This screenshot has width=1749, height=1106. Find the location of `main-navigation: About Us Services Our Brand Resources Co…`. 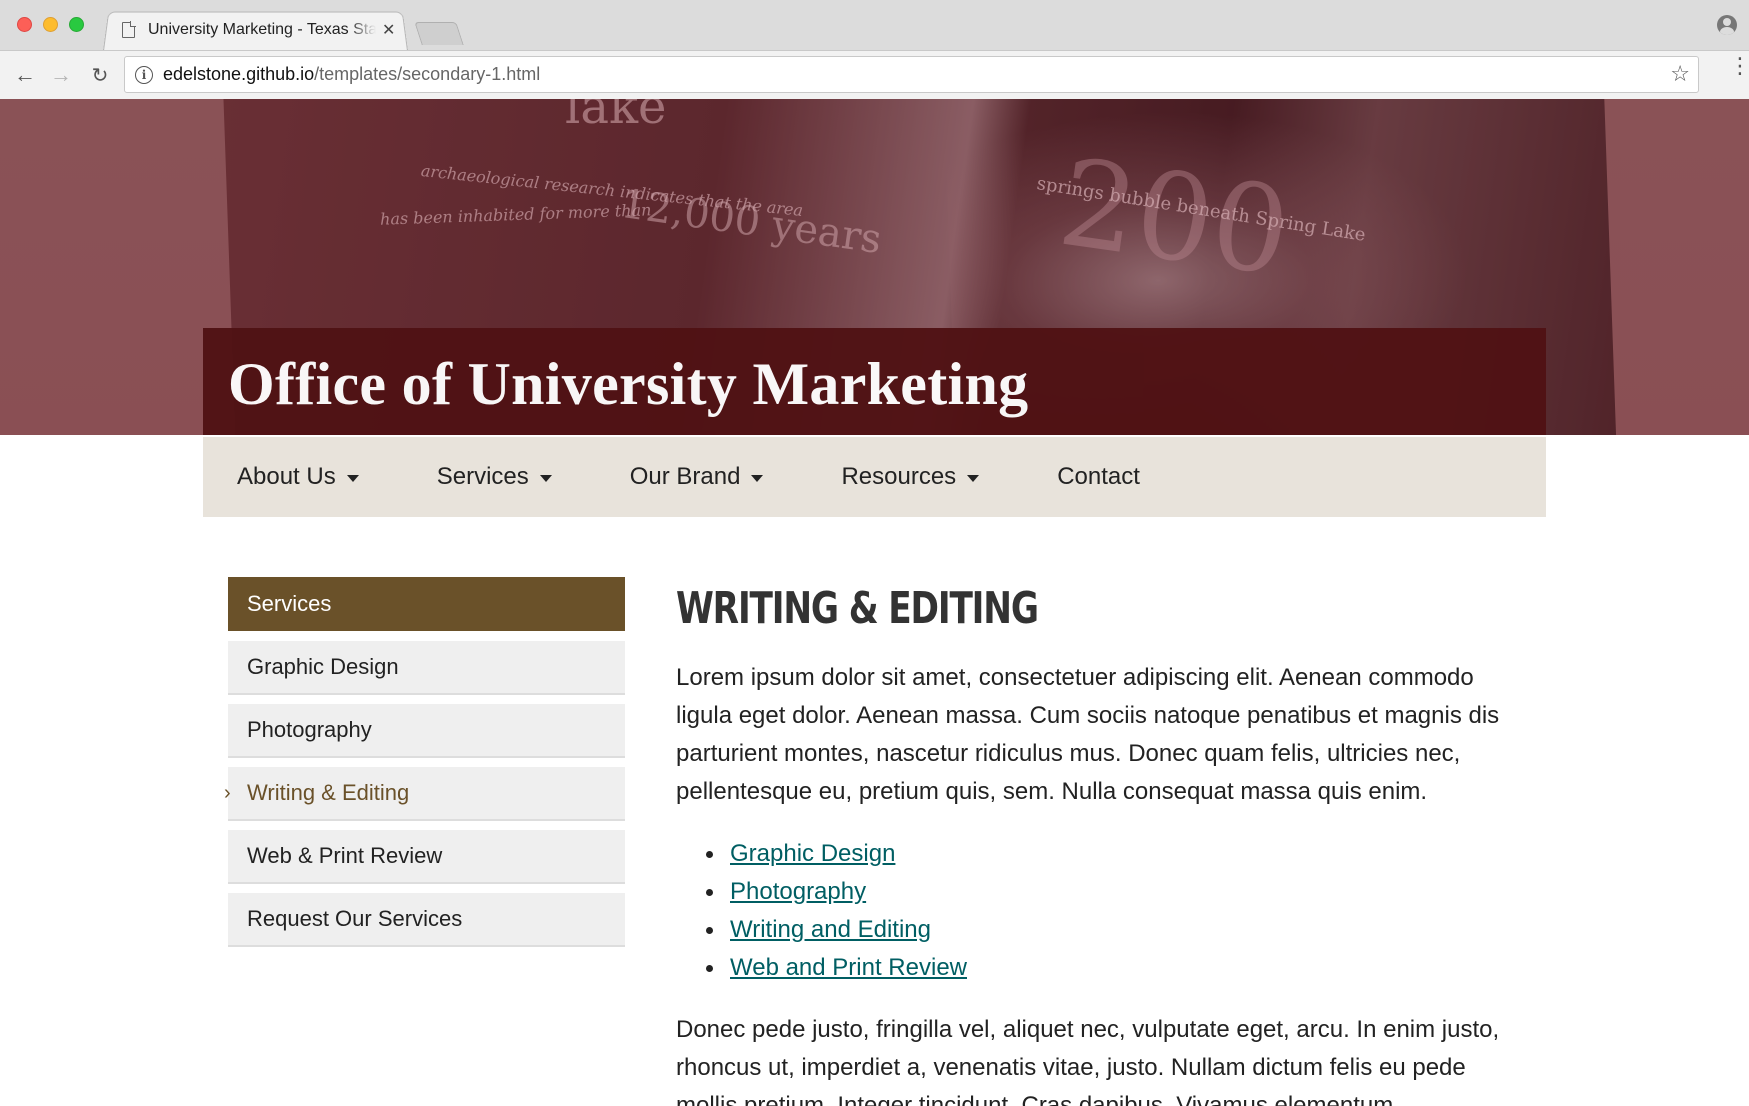

main-navigation: About Us Services Our Brand Resources Co… is located at coordinates (874, 477).